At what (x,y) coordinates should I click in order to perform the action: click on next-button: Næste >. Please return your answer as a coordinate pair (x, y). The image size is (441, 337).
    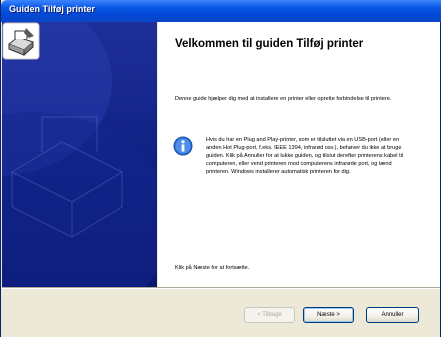
    Looking at the image, I should click on (328, 315).